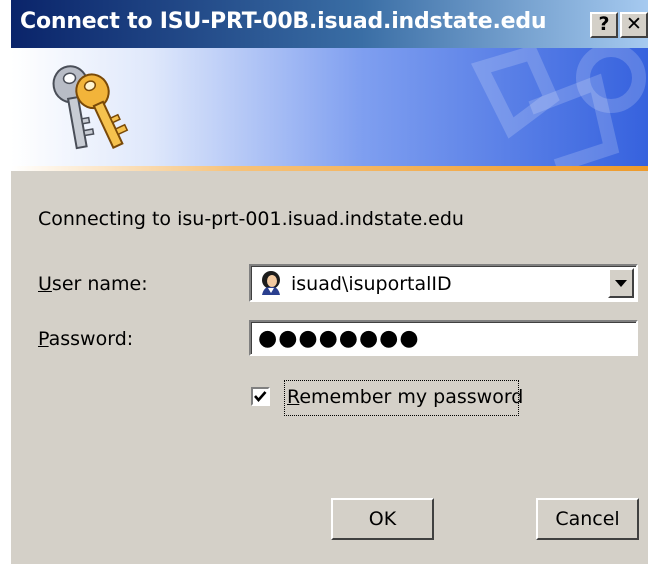 The width and height of the screenshot is (648, 564). I want to click on username-combobox: isuad\isuportalID, so click(443, 283).